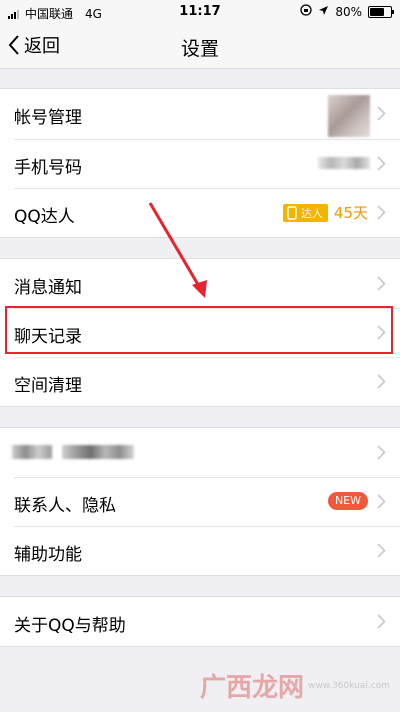  I want to click on item-label: QQ达人, so click(44, 217).